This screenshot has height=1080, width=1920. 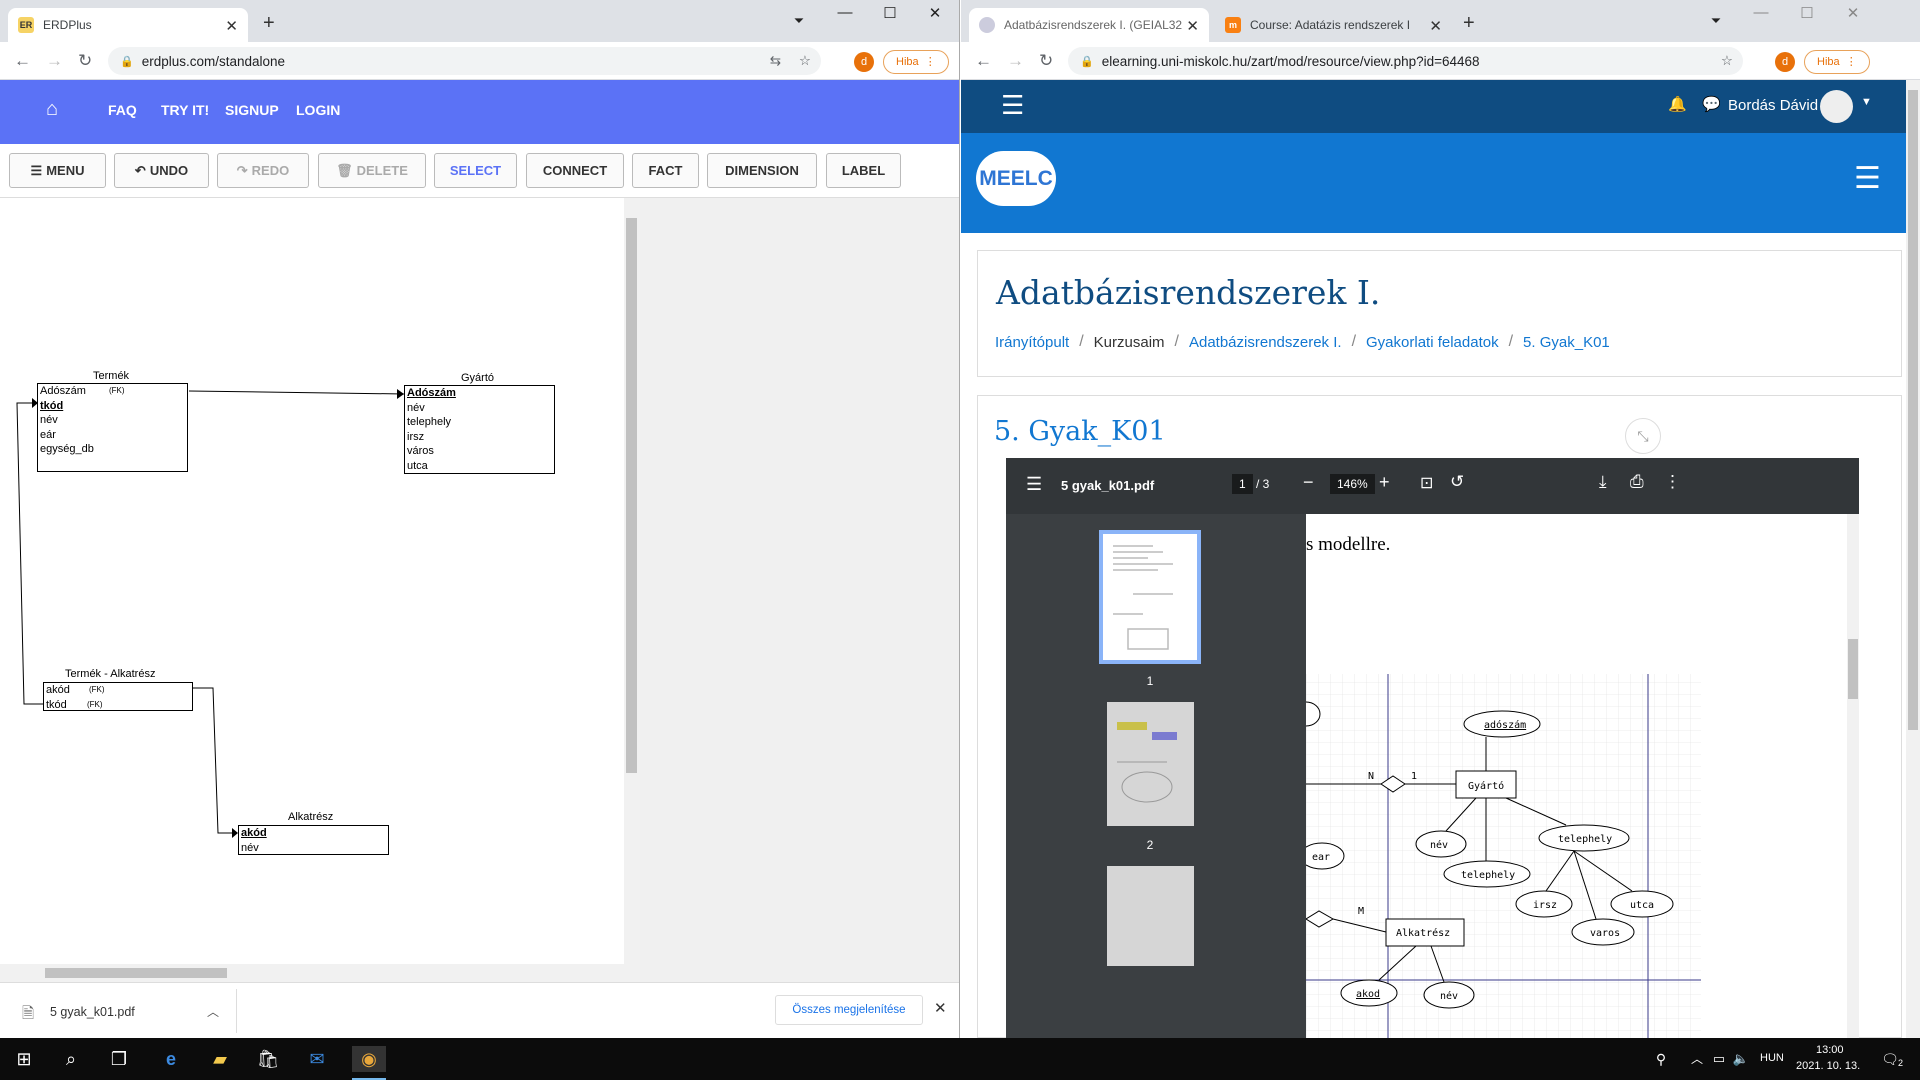 I want to click on dimension-button: DIMENSION, so click(x=762, y=170).